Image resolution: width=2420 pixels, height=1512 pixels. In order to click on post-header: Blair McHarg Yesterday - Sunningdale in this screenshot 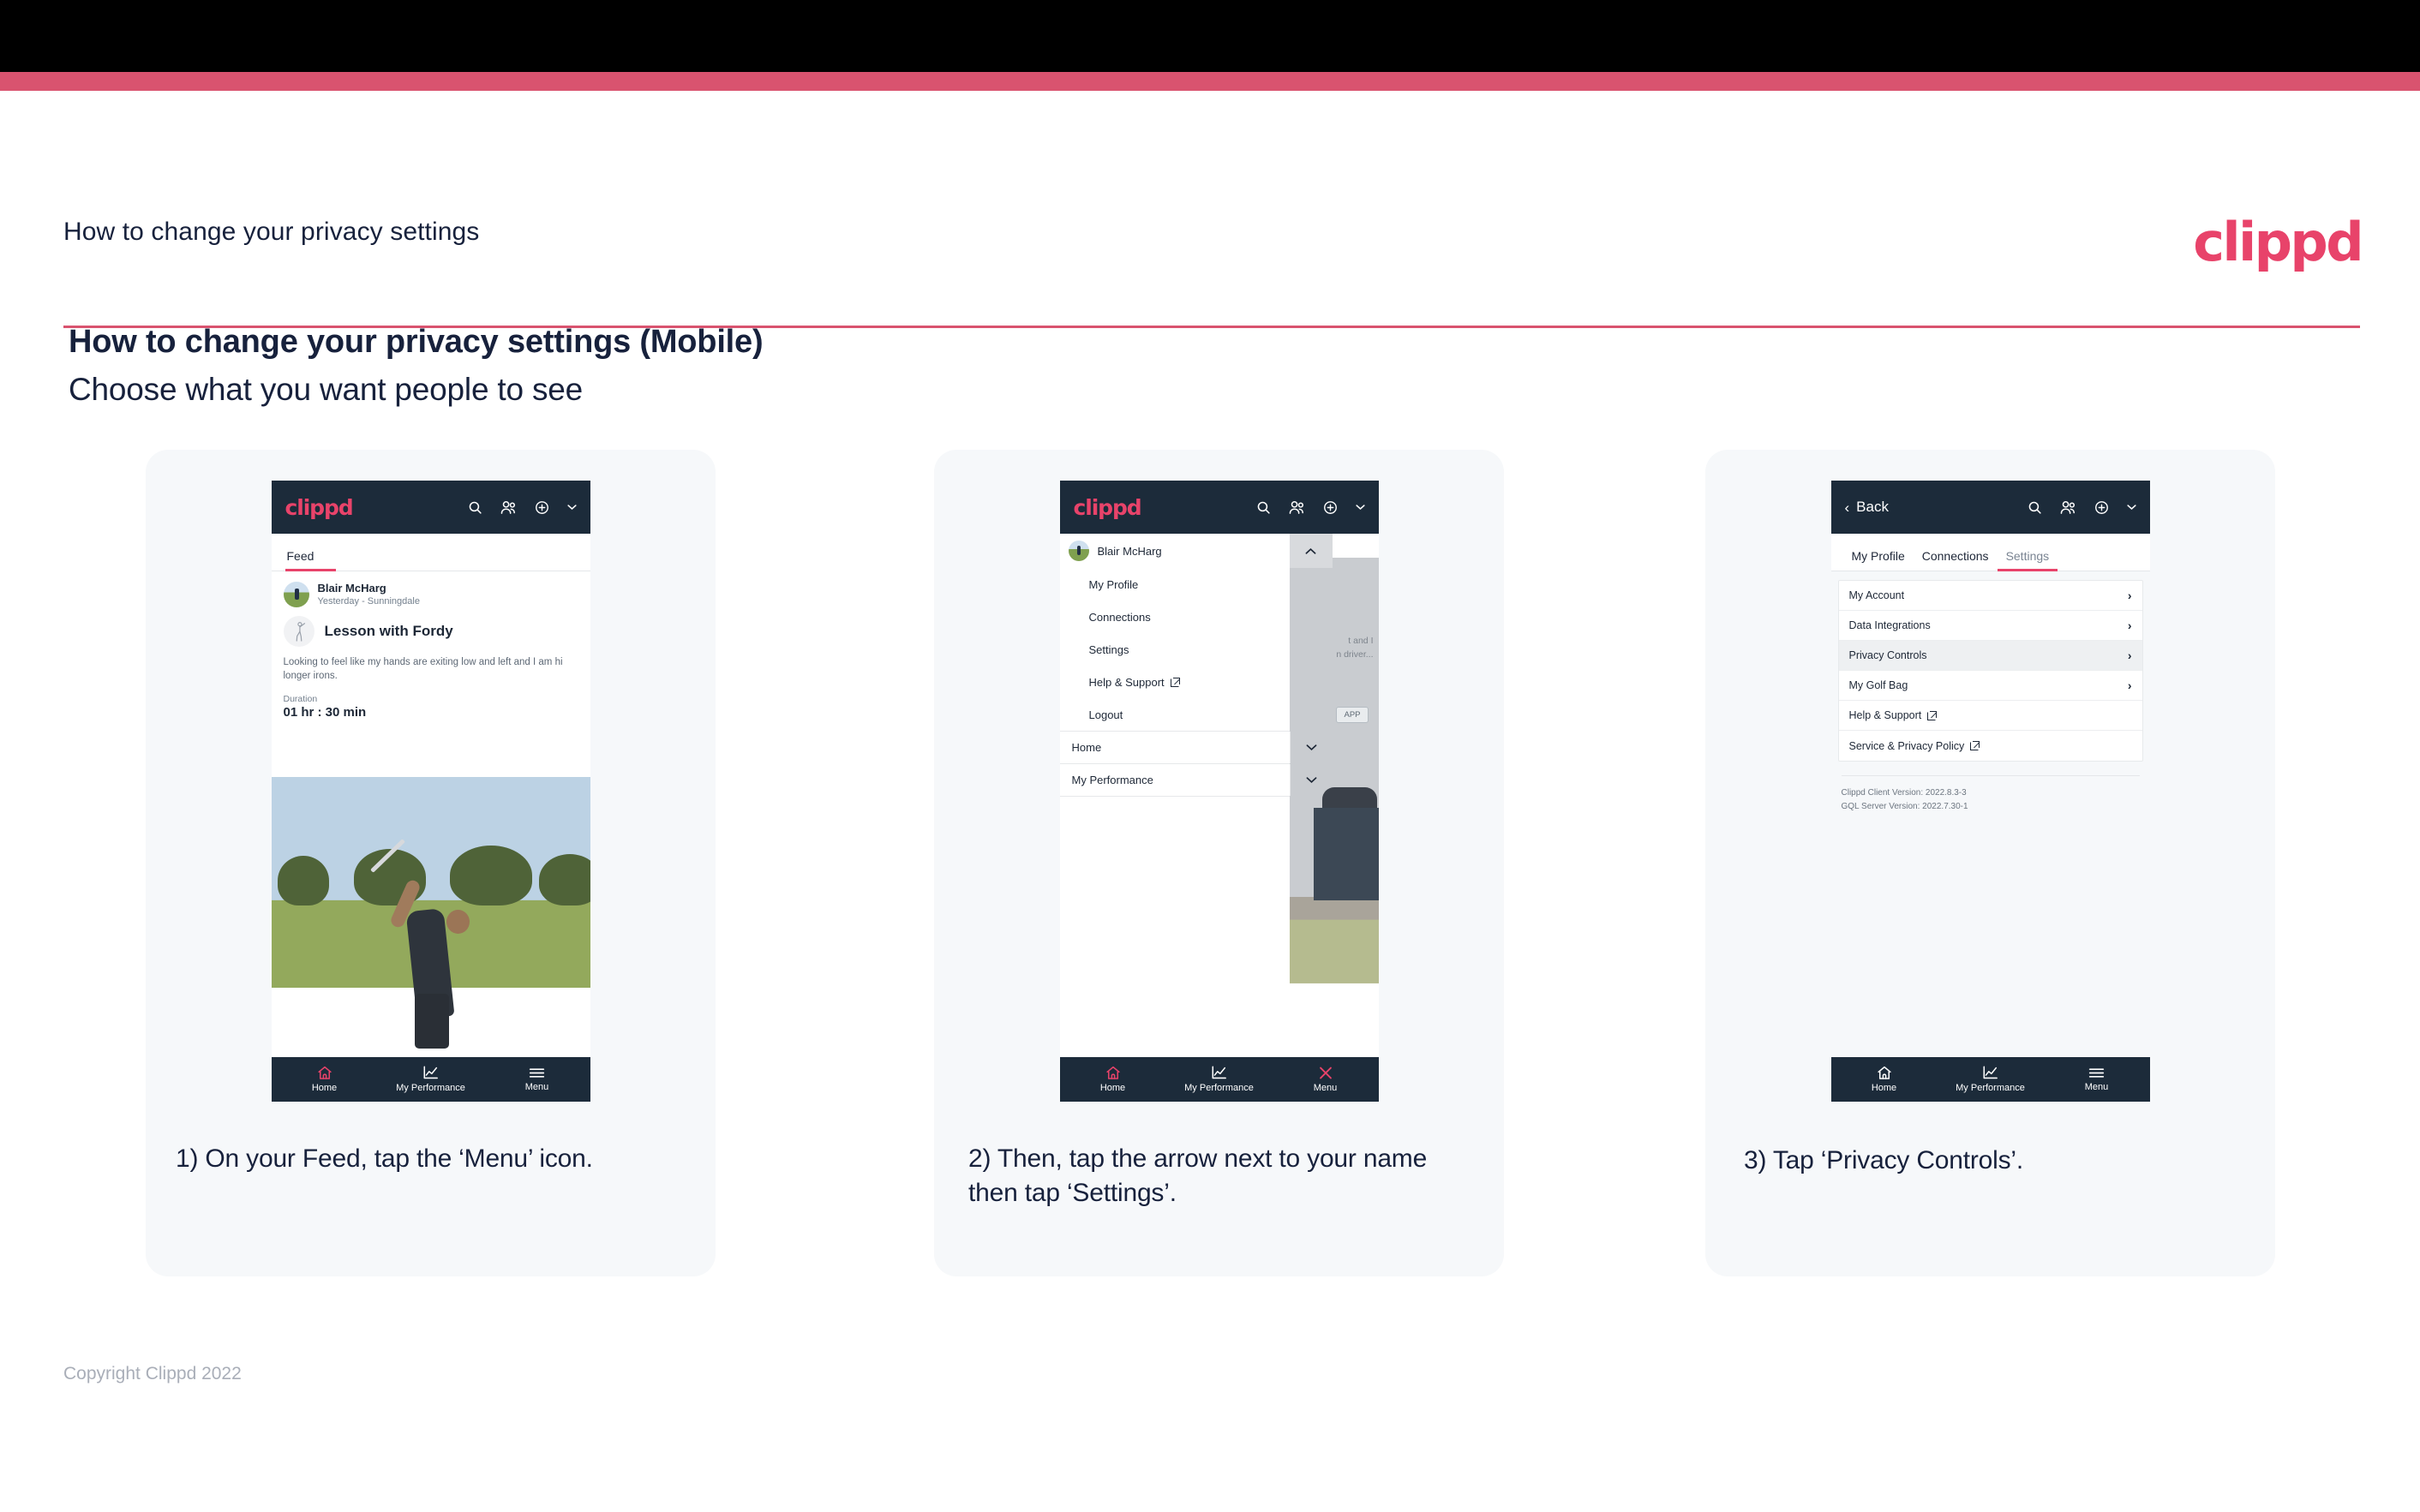, I will do `click(430, 595)`.